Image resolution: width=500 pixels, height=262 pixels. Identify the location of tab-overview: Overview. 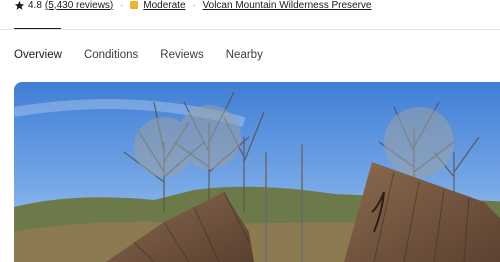
(38, 55).